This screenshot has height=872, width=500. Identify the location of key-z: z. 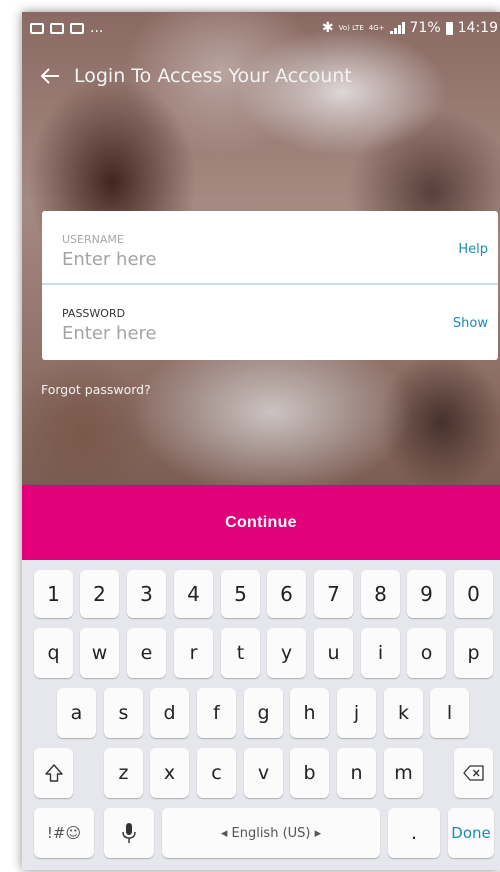
(123, 773).